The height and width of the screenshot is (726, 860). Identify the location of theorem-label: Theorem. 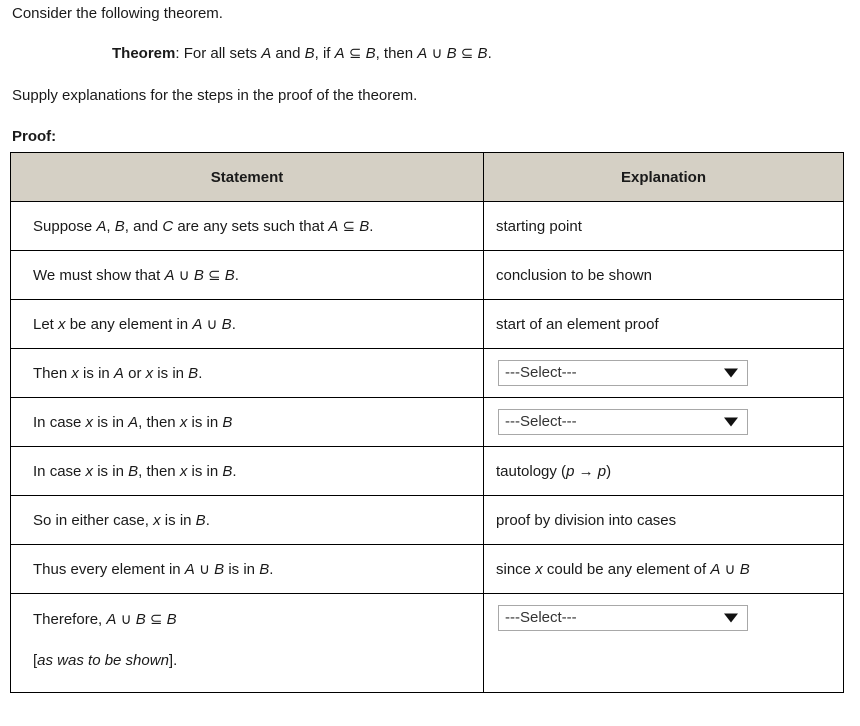
(144, 53).